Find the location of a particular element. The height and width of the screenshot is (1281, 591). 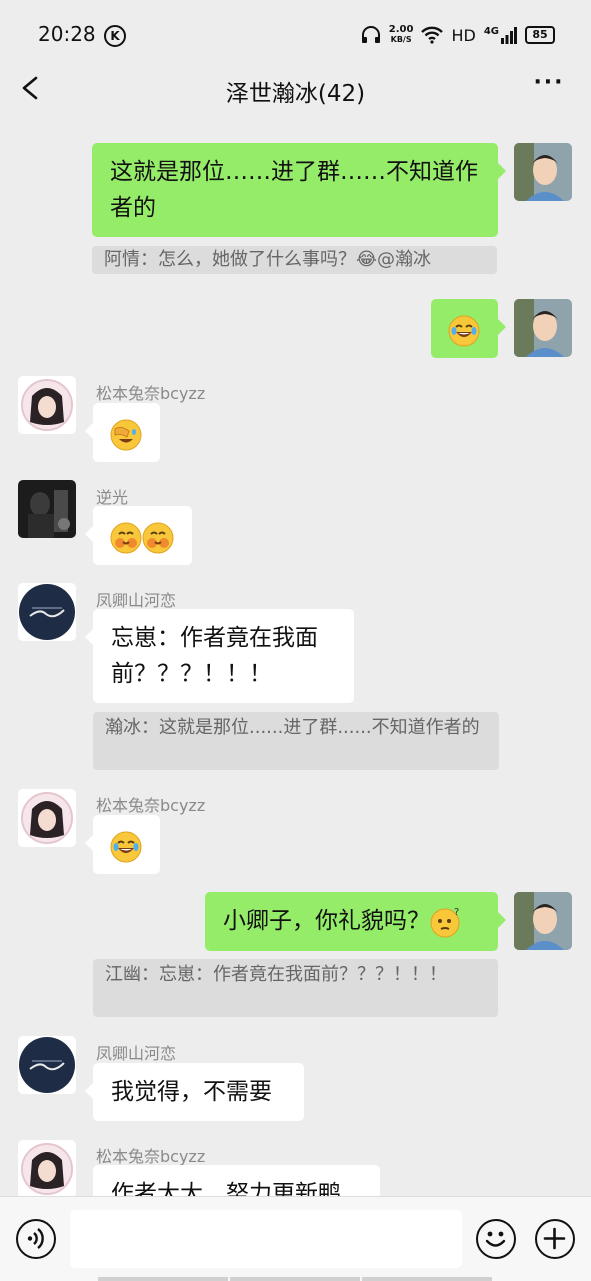

quoted-message: 瀚冰：这就是那位......进了群......不知道作者的 is located at coordinates (296, 741).